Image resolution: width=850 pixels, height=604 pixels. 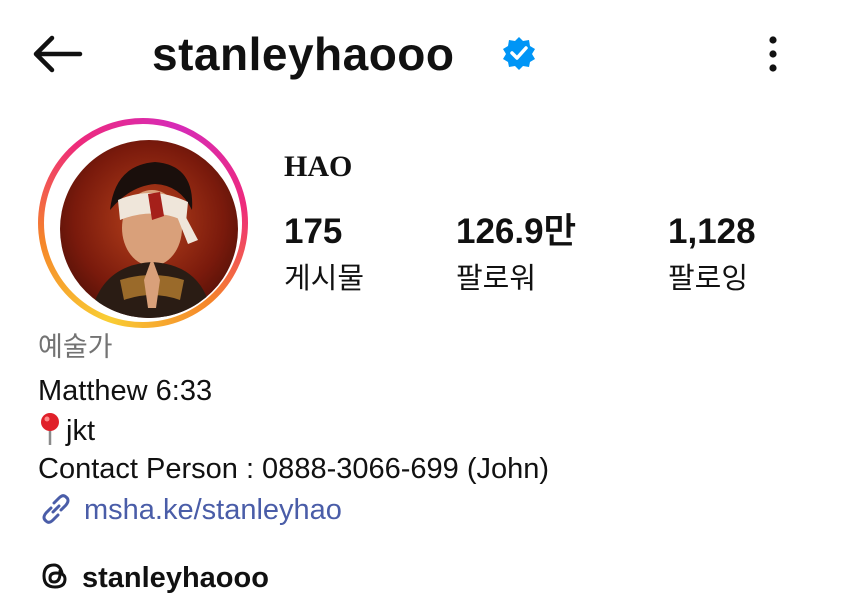 I want to click on bio-verse: Matthew 6:33, so click(x=125, y=391).